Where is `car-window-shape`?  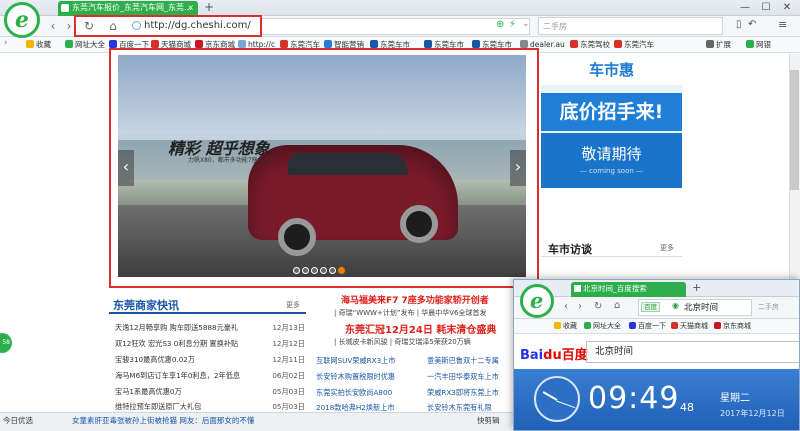
car-window-shape is located at coordinates (348, 164).